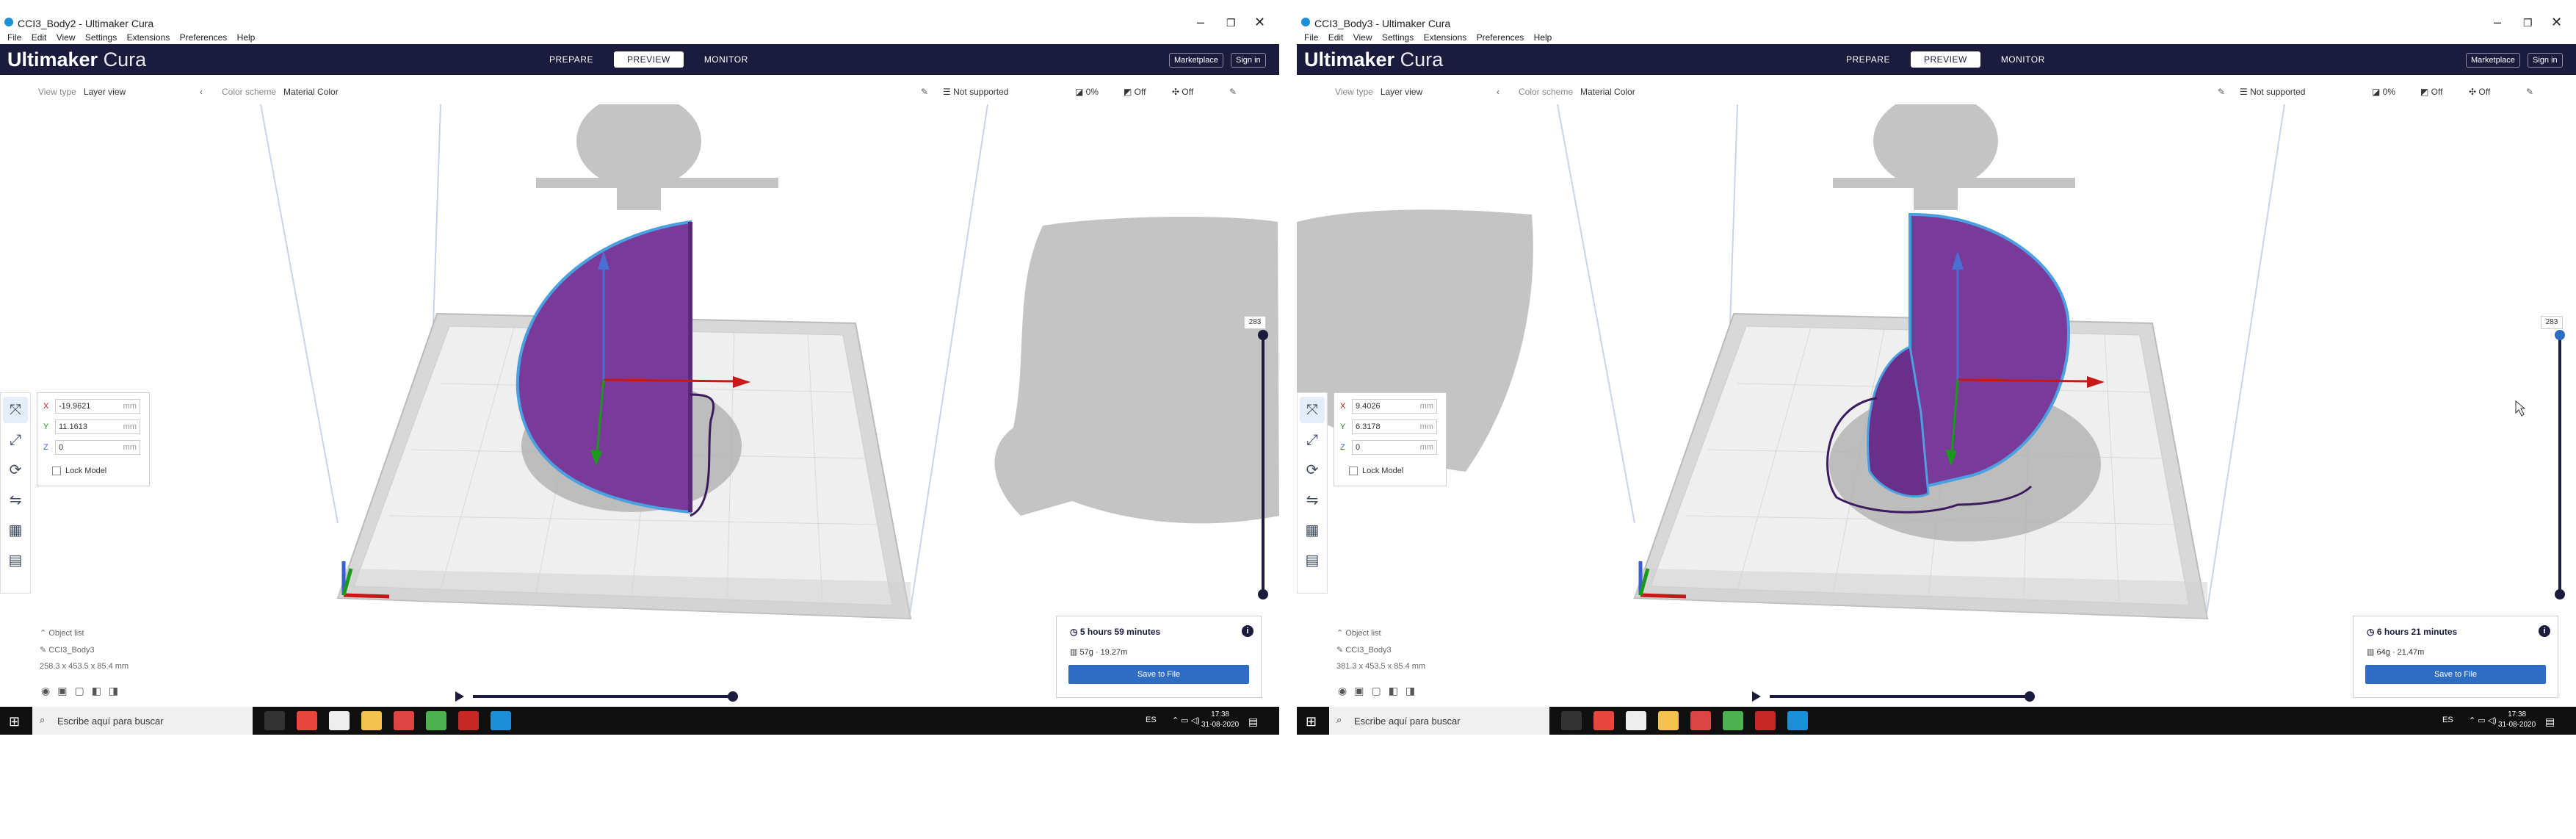 Image resolution: width=2576 pixels, height=839 pixels. Describe the element at coordinates (15, 470) in the screenshot. I see `rotate-tool-icon: ⟳` at that location.